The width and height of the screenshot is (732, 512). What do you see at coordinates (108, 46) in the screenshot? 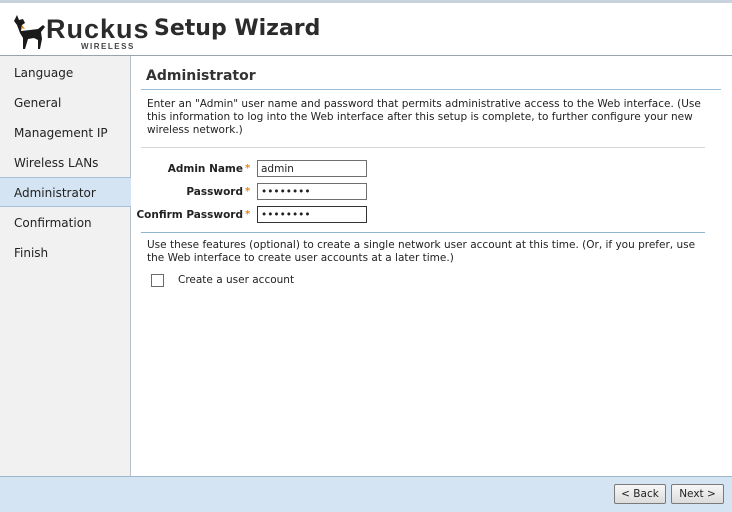
I see `brand-subtitle: WIRELESS` at bounding box center [108, 46].